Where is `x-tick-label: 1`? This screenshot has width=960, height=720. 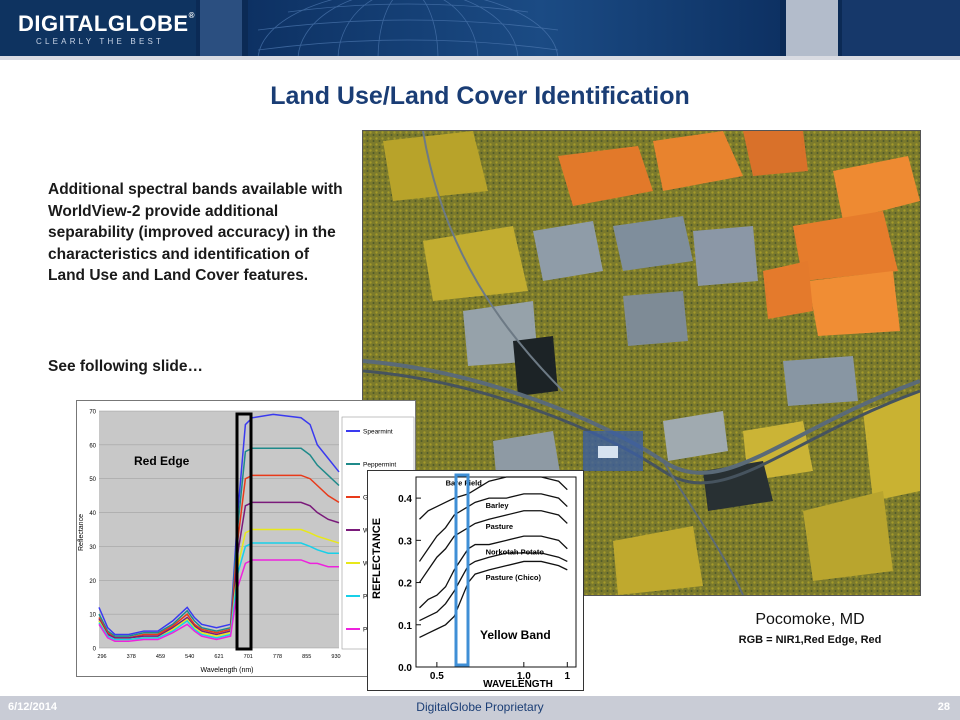
x-tick-label: 1 is located at coordinates (568, 676).